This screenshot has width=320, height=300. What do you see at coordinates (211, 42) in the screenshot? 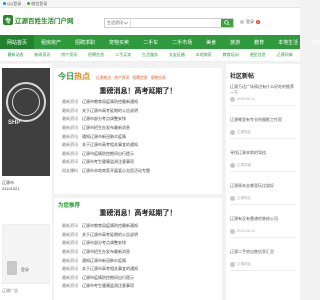
I see `nav-item: 美食` at bounding box center [211, 42].